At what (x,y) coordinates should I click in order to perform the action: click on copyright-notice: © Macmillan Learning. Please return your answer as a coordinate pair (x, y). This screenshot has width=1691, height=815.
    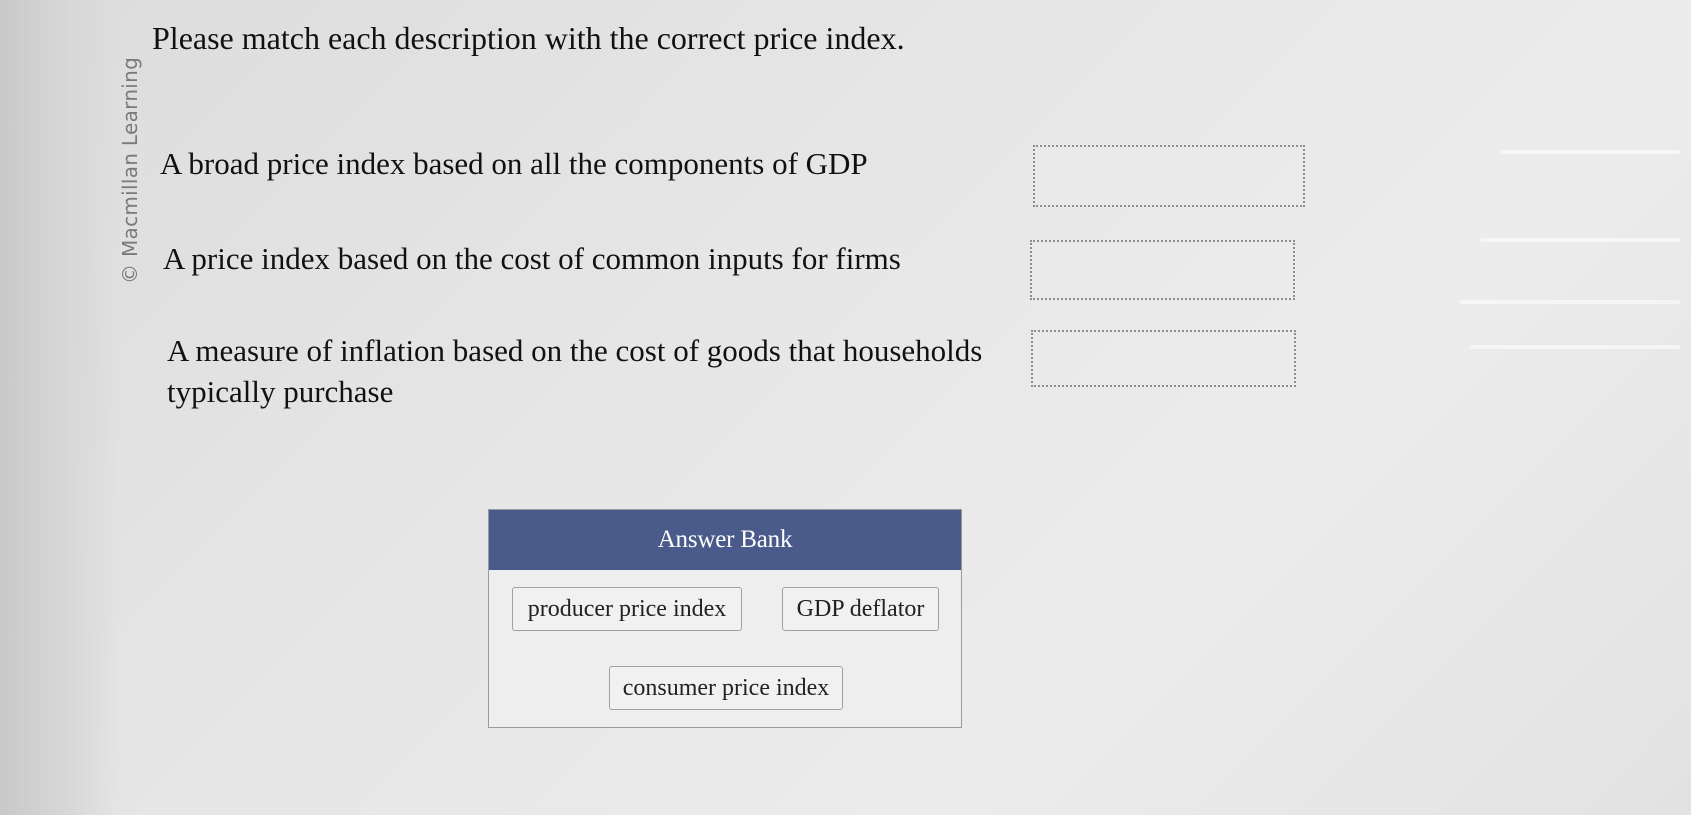
    Looking at the image, I should click on (130, 170).